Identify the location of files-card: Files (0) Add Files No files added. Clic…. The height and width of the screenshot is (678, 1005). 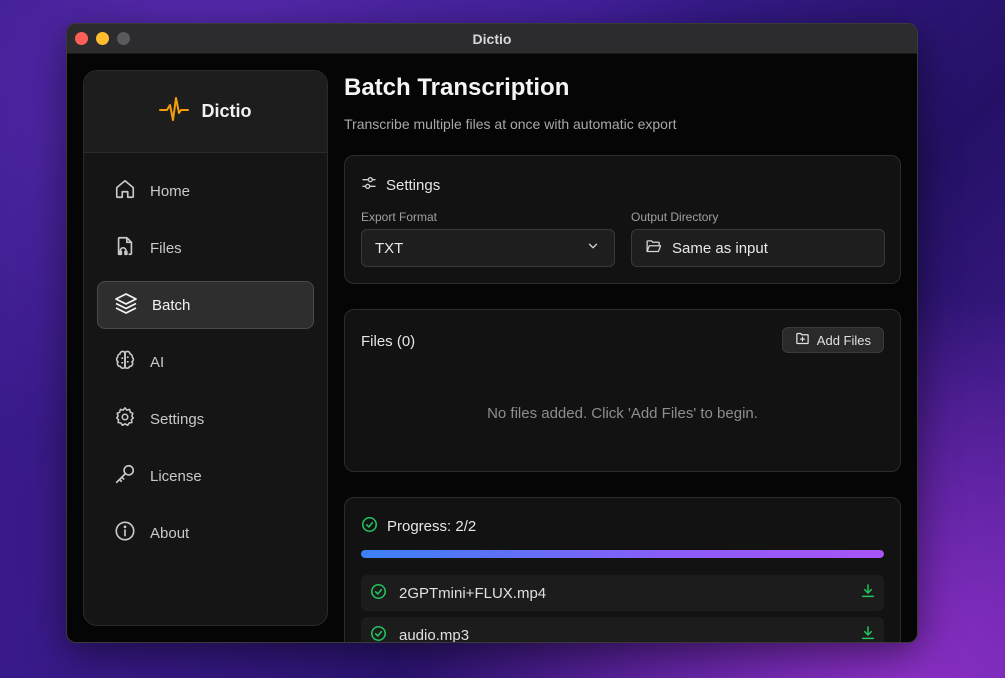
(622, 390).